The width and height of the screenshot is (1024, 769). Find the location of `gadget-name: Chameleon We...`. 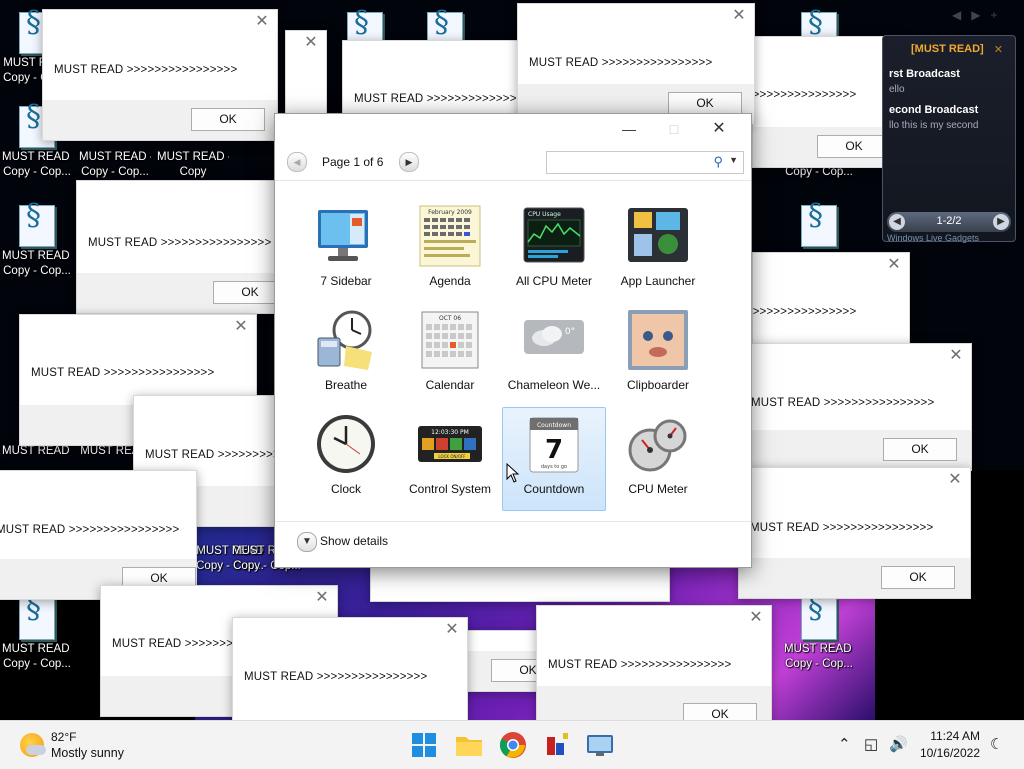

gadget-name: Chameleon We... is located at coordinates (554, 385).